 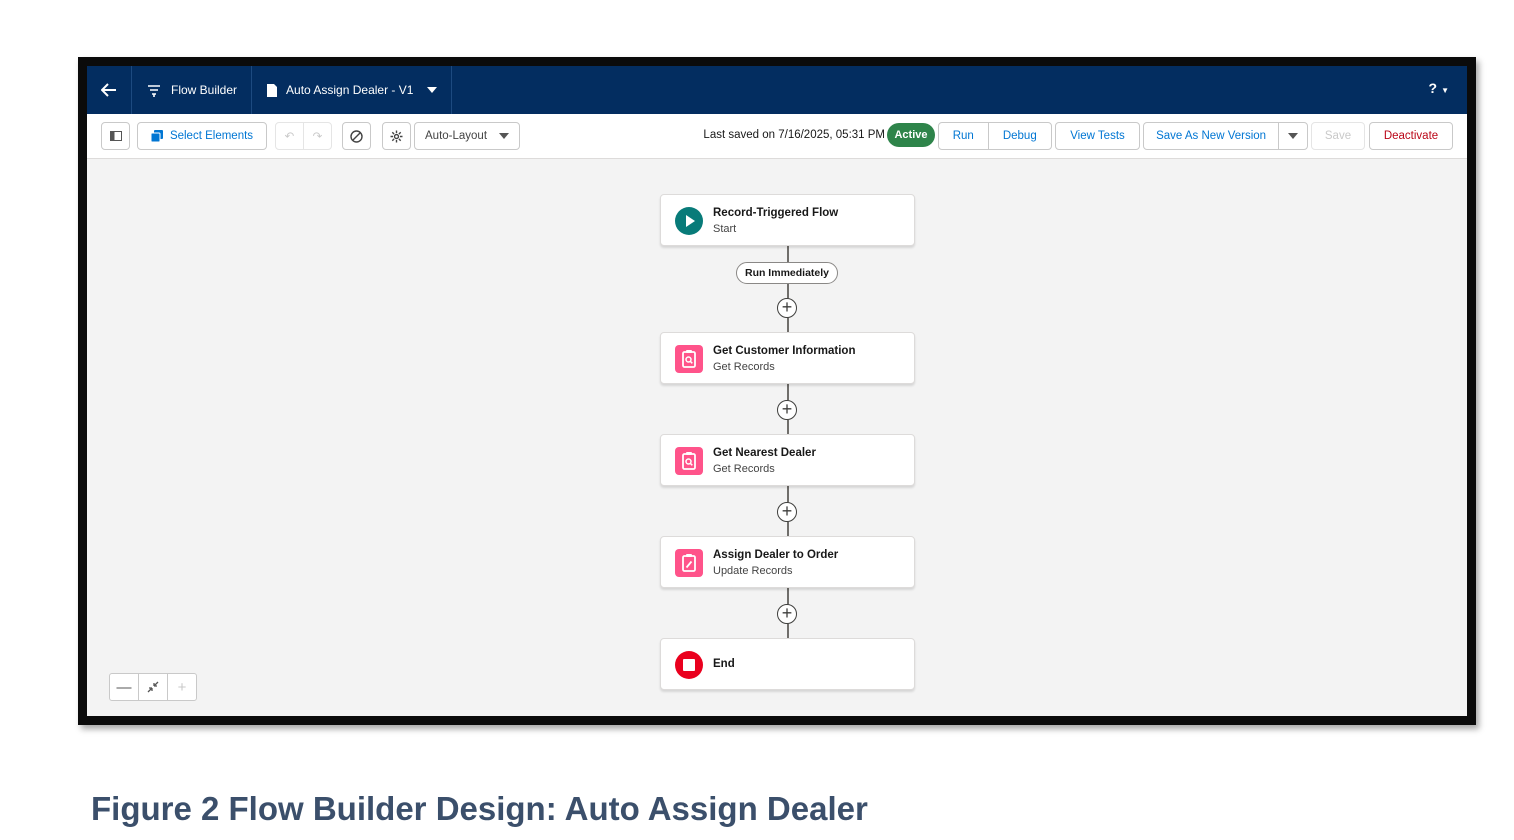 I want to click on errors-button, so click(x=356, y=136).